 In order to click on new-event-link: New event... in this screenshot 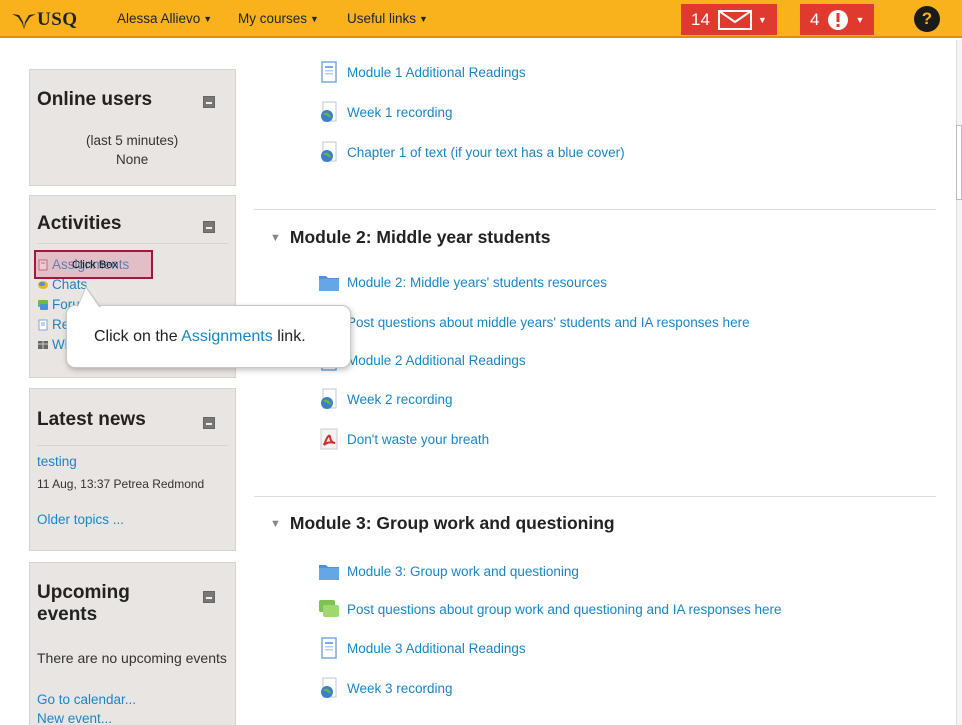, I will do `click(74, 718)`.